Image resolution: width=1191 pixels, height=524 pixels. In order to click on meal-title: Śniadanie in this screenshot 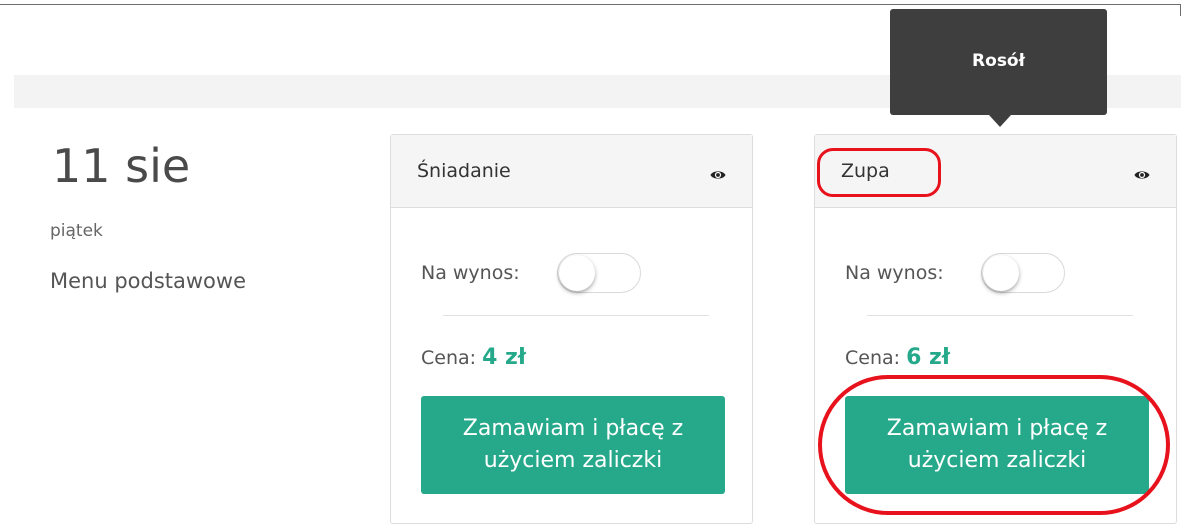, I will do `click(464, 171)`.